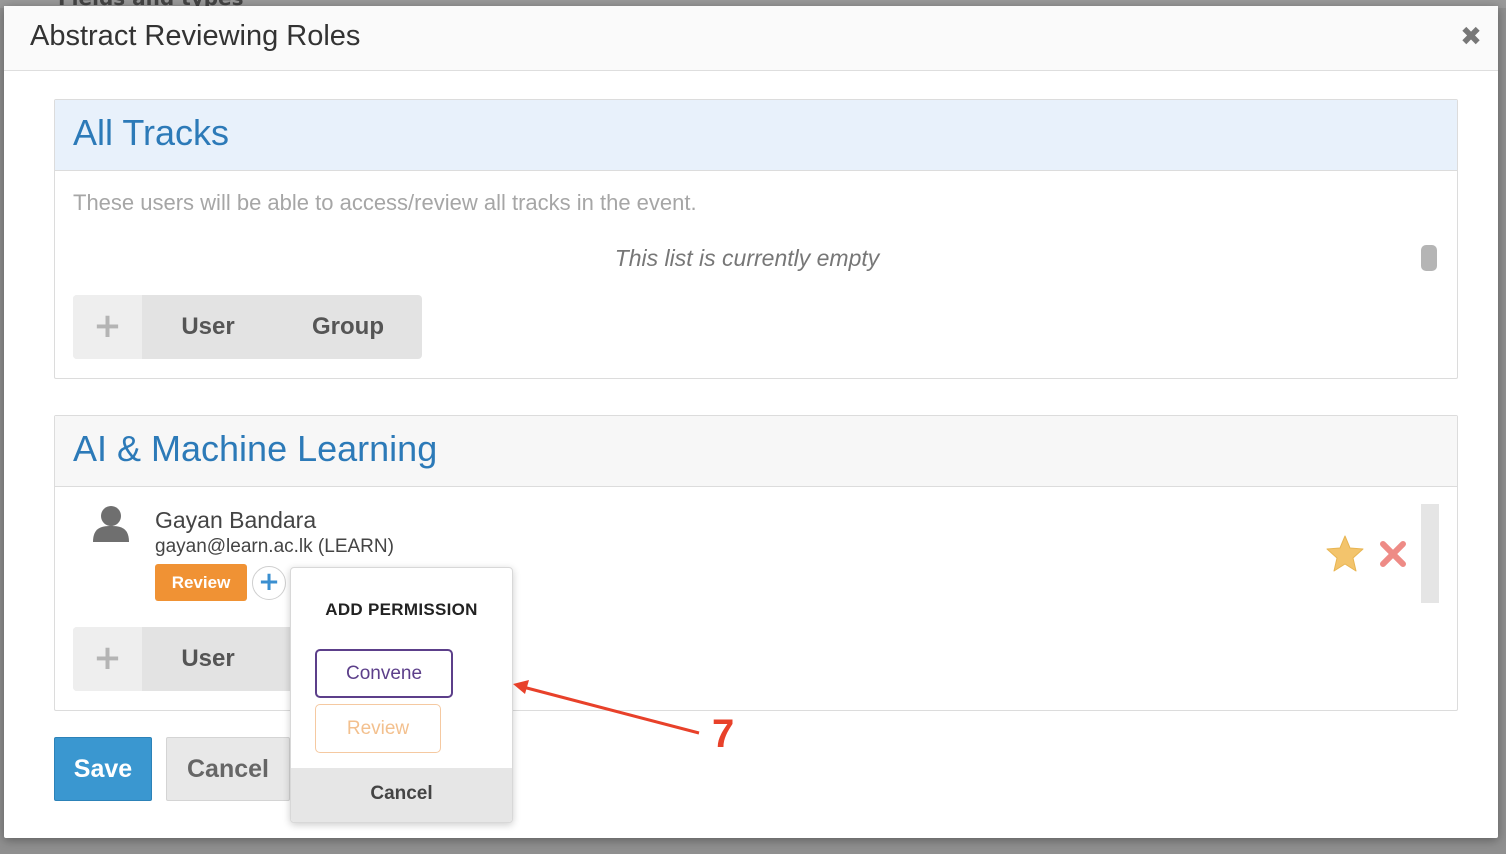  I want to click on dialog-header: Abstract Reviewing Roles ✖, so click(751, 38).